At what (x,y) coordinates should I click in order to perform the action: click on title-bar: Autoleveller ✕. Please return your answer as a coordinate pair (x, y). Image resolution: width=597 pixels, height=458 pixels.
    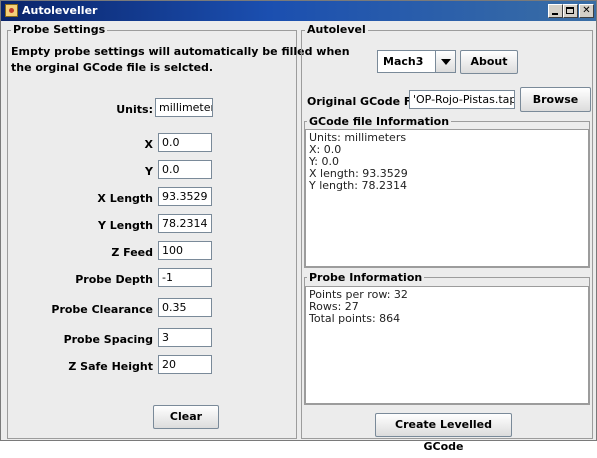
    Looking at the image, I should click on (298, 11).